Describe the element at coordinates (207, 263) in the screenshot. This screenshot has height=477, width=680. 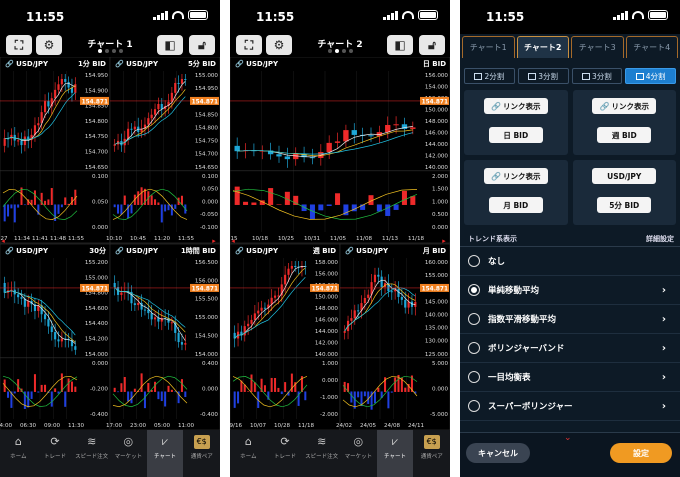
I see `y-tick-label: 156.500` at that location.